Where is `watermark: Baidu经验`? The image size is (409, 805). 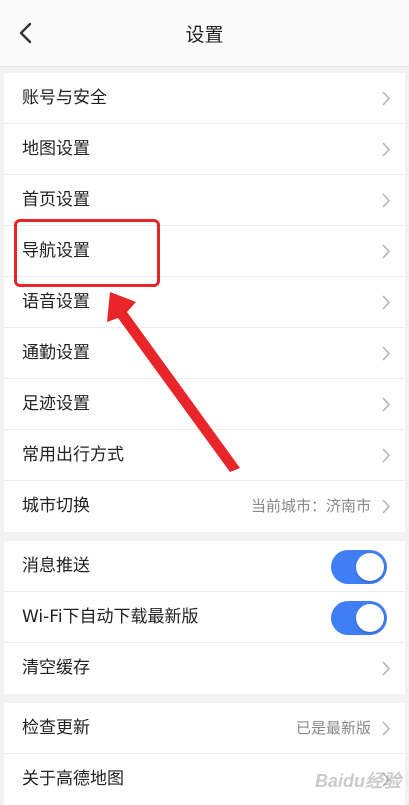 watermark: Baidu经验 is located at coordinates (357, 781).